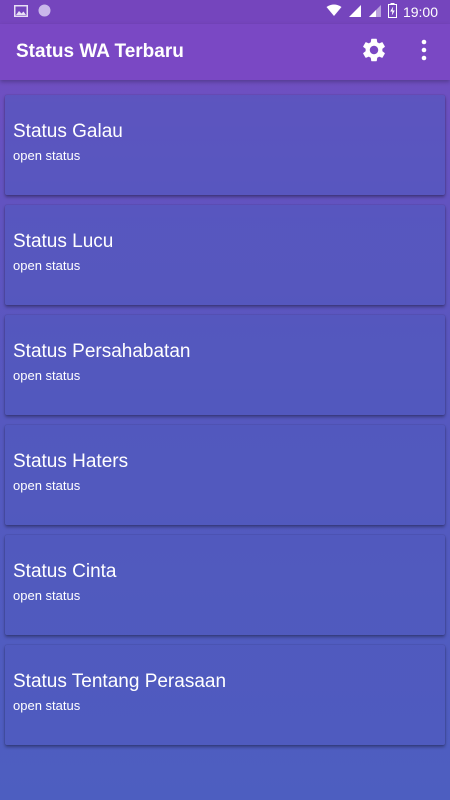  Describe the element at coordinates (71, 461) in the screenshot. I see `card-title: Status Haters` at that location.